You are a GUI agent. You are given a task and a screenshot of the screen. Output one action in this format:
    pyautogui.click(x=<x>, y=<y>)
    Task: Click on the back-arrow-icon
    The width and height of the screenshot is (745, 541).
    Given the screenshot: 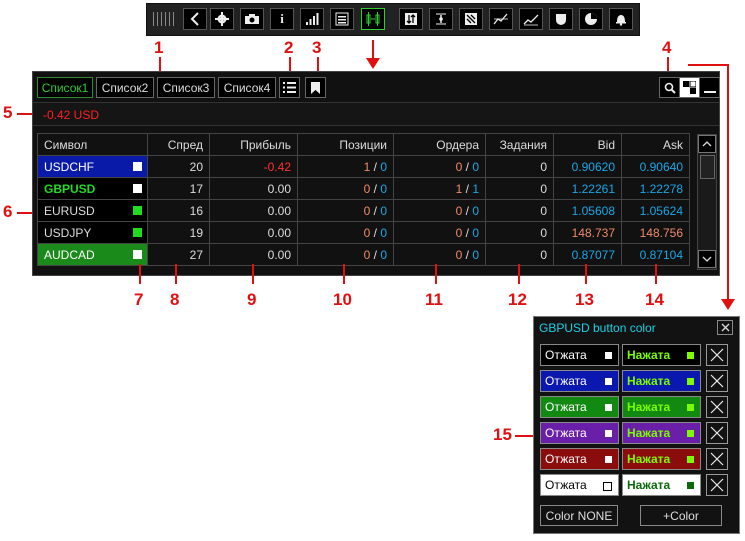 What is the action you would take?
    pyautogui.click(x=195, y=19)
    